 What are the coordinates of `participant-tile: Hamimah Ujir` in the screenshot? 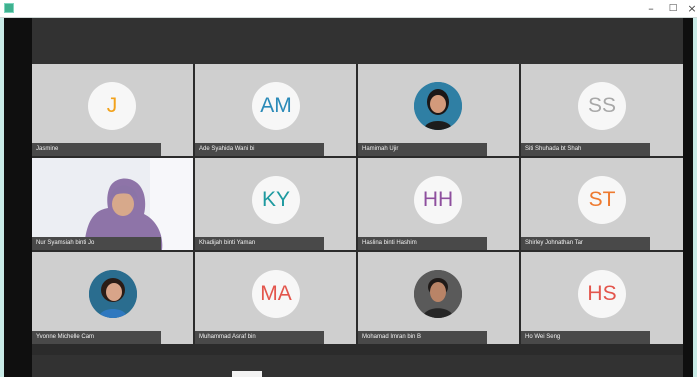 It's located at (438, 110).